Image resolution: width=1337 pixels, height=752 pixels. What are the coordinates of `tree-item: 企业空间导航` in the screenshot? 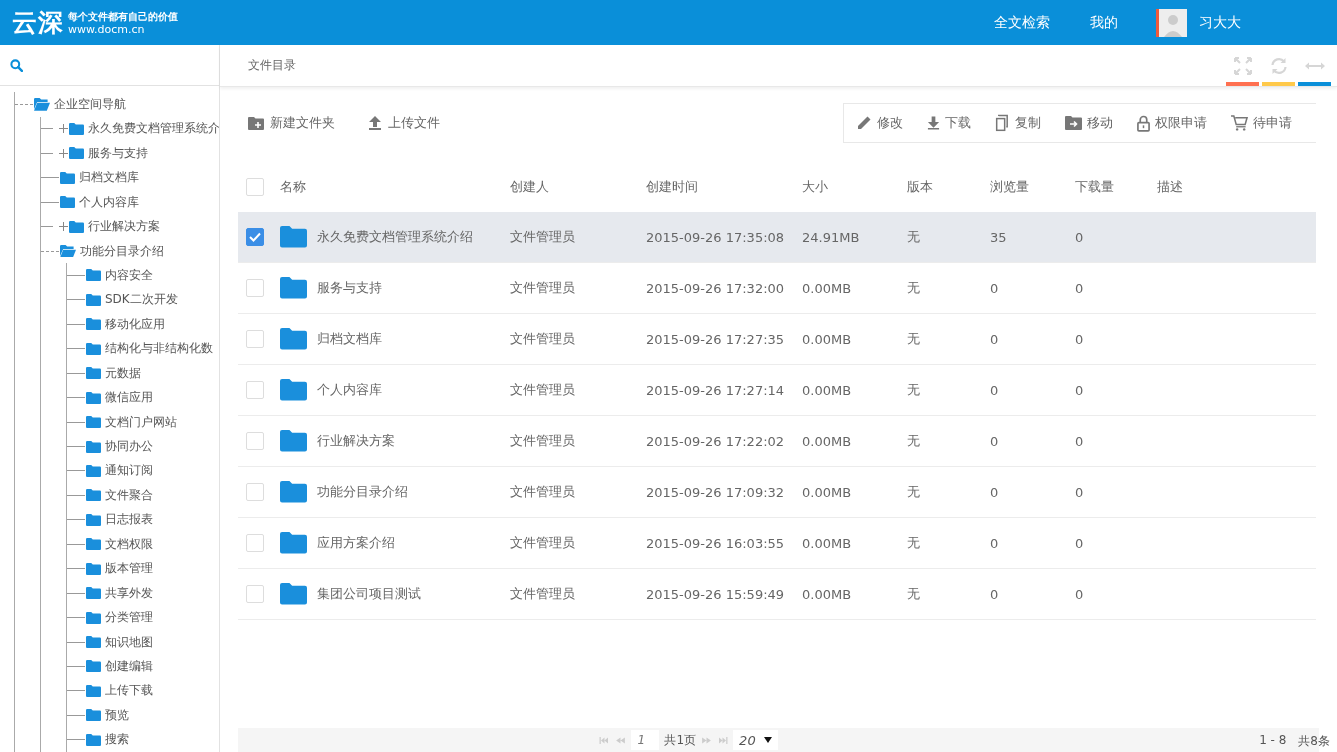 It's located at (90, 104).